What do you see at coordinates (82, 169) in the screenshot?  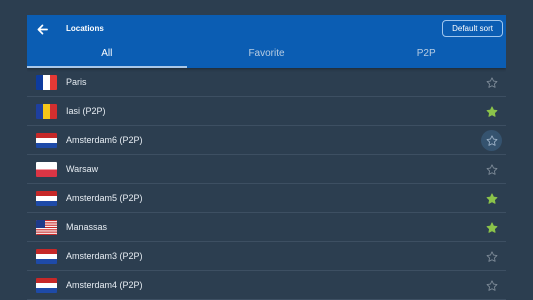 I see `location-name: Warsaw` at bounding box center [82, 169].